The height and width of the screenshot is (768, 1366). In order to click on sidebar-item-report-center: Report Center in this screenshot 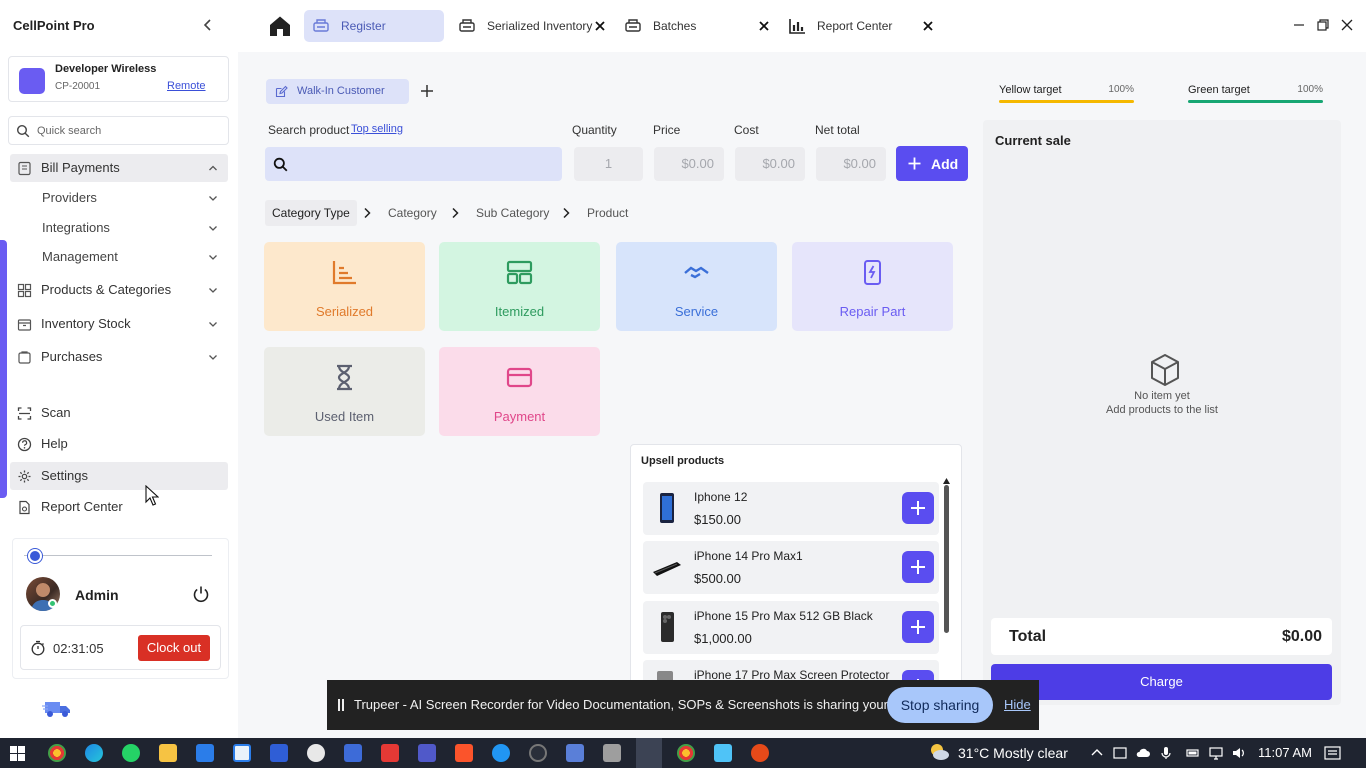, I will do `click(119, 507)`.